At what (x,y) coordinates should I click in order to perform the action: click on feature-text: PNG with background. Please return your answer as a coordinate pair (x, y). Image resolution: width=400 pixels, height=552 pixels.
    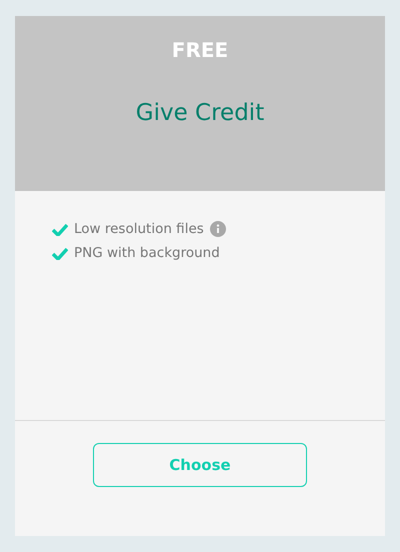
    Looking at the image, I should click on (147, 253).